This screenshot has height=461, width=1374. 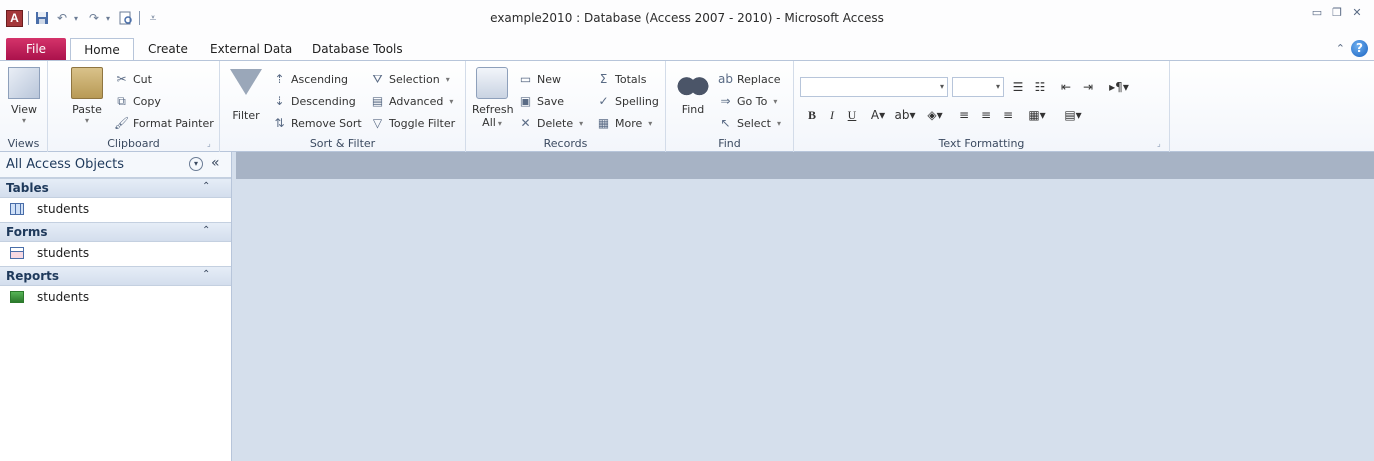 I want to click on minimize-icon: ▭, so click(x=1317, y=13).